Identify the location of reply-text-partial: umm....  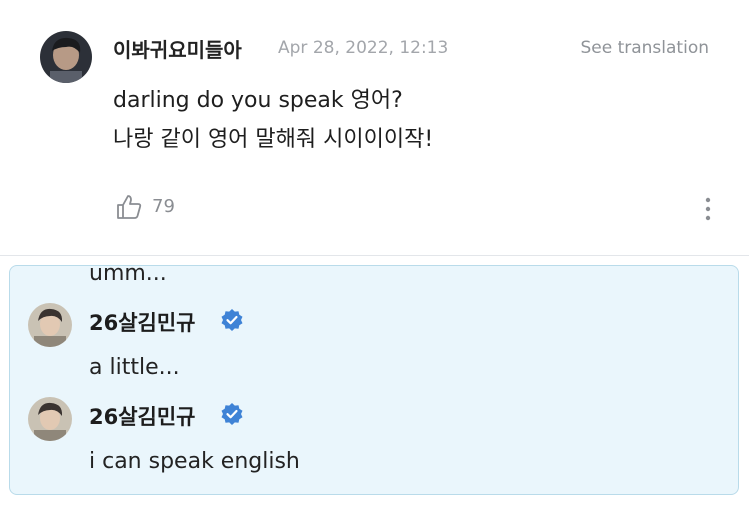
(128, 275).